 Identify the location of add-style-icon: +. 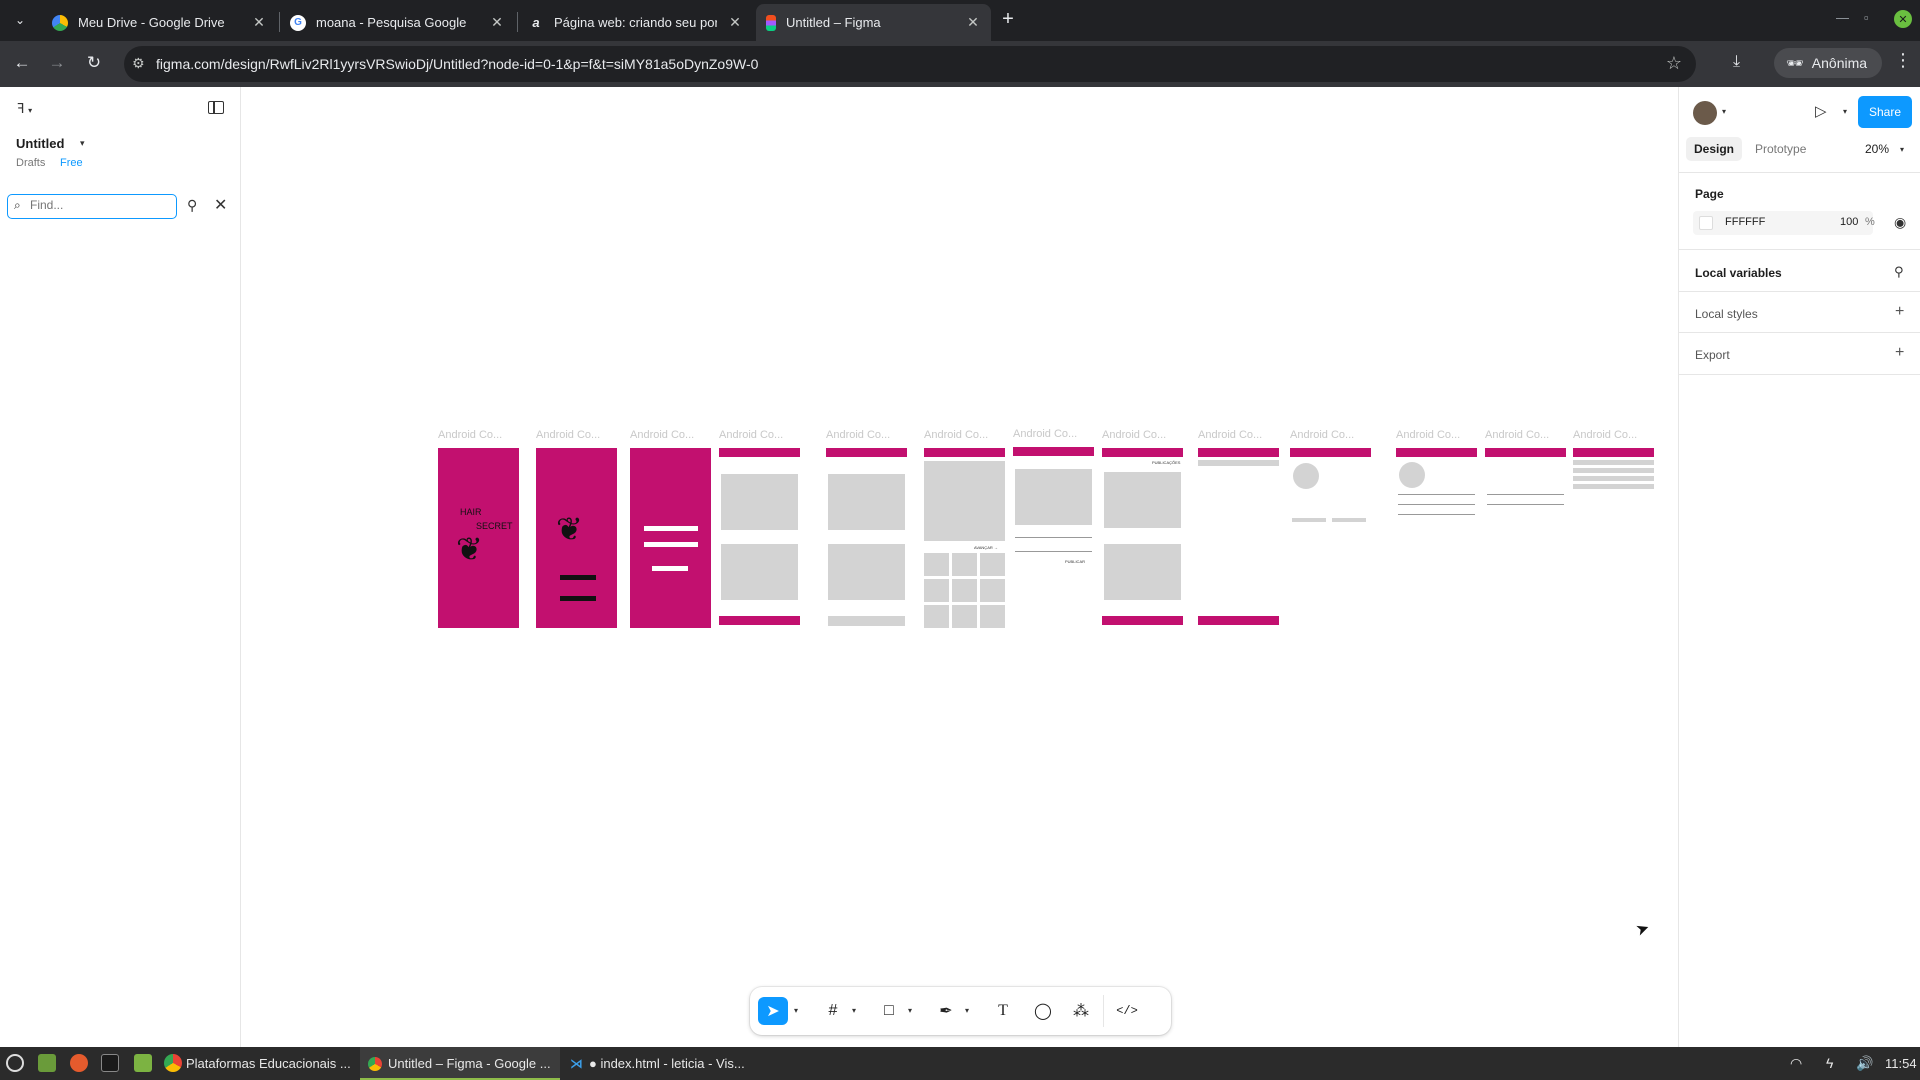
(1899, 312).